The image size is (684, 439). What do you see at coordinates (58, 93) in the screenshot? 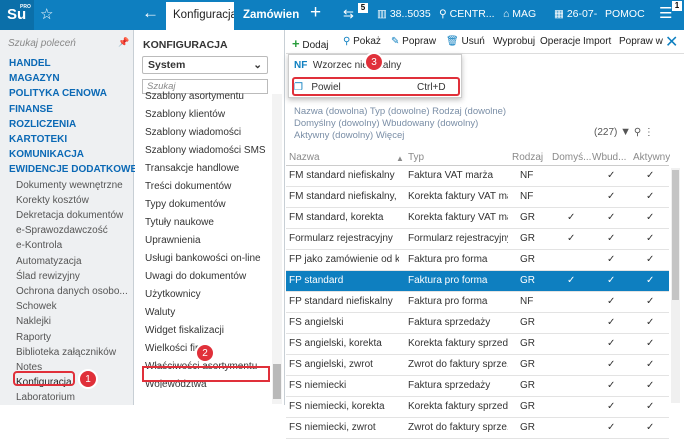
I see `sidebar-item: POLITYKA CENOWA` at bounding box center [58, 93].